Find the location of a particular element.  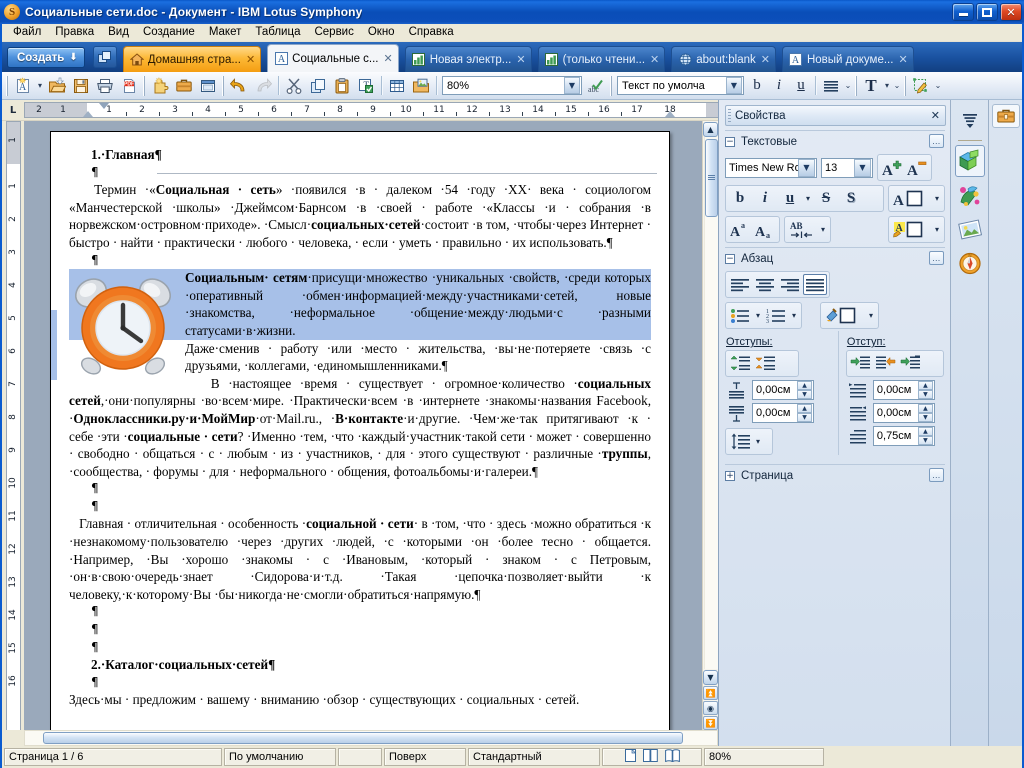

font-size-combo: 13 ▼ is located at coordinates (847, 167).